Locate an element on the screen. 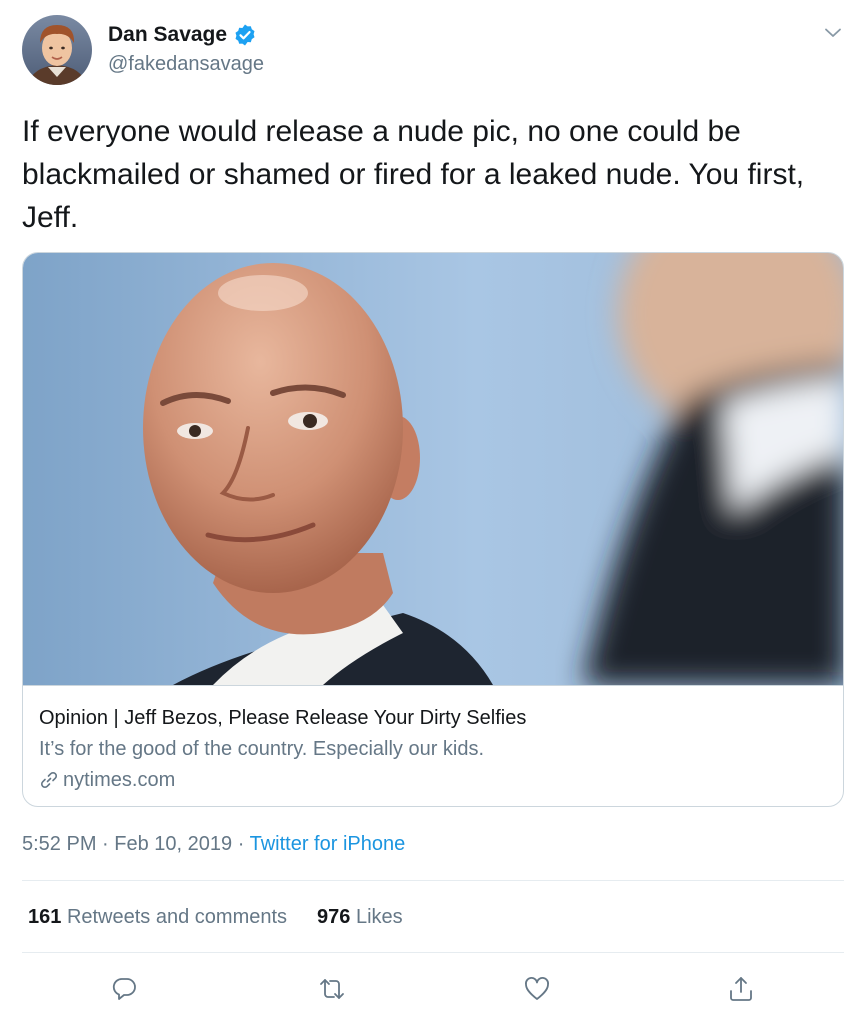 Image resolution: width=866 pixels, height=1024 pixels. avatar is located at coordinates (57, 50).